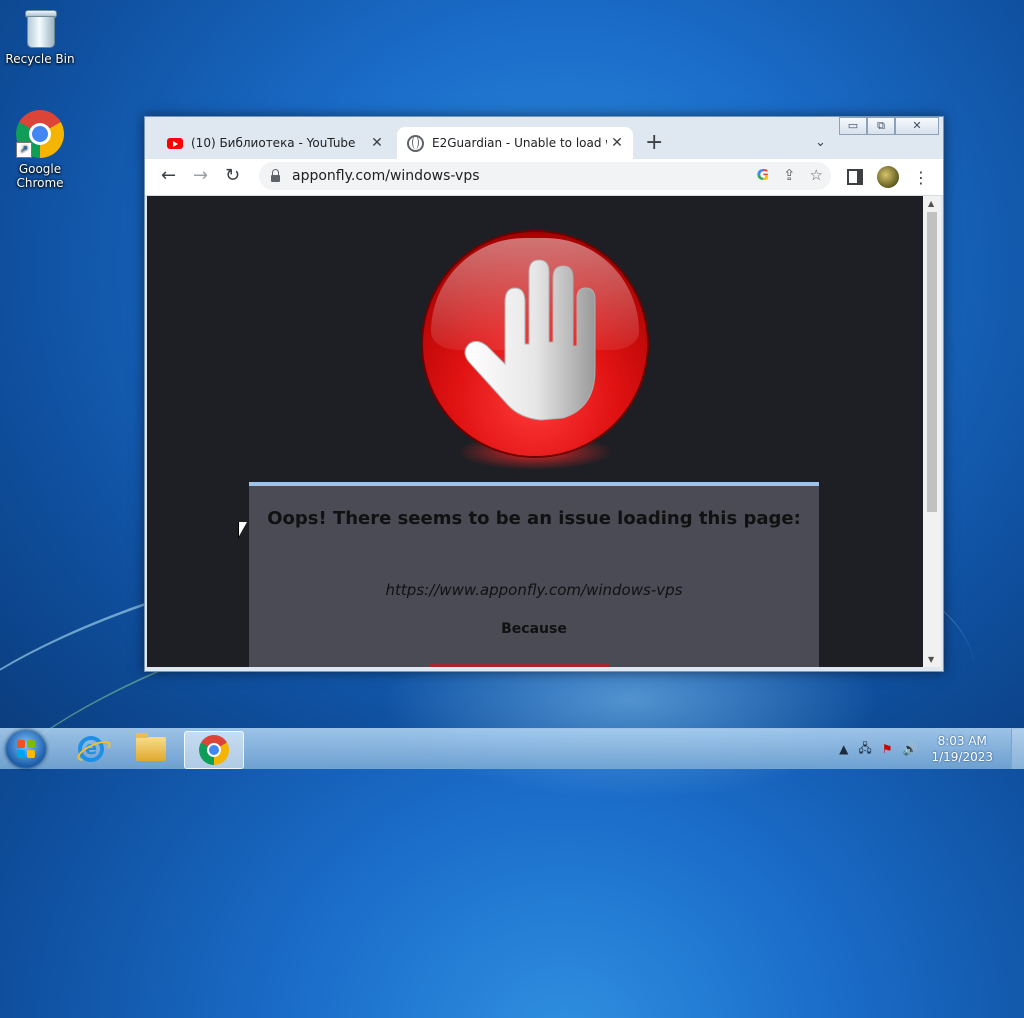  Describe the element at coordinates (175, 143) in the screenshot. I see `youtube-icon` at that location.